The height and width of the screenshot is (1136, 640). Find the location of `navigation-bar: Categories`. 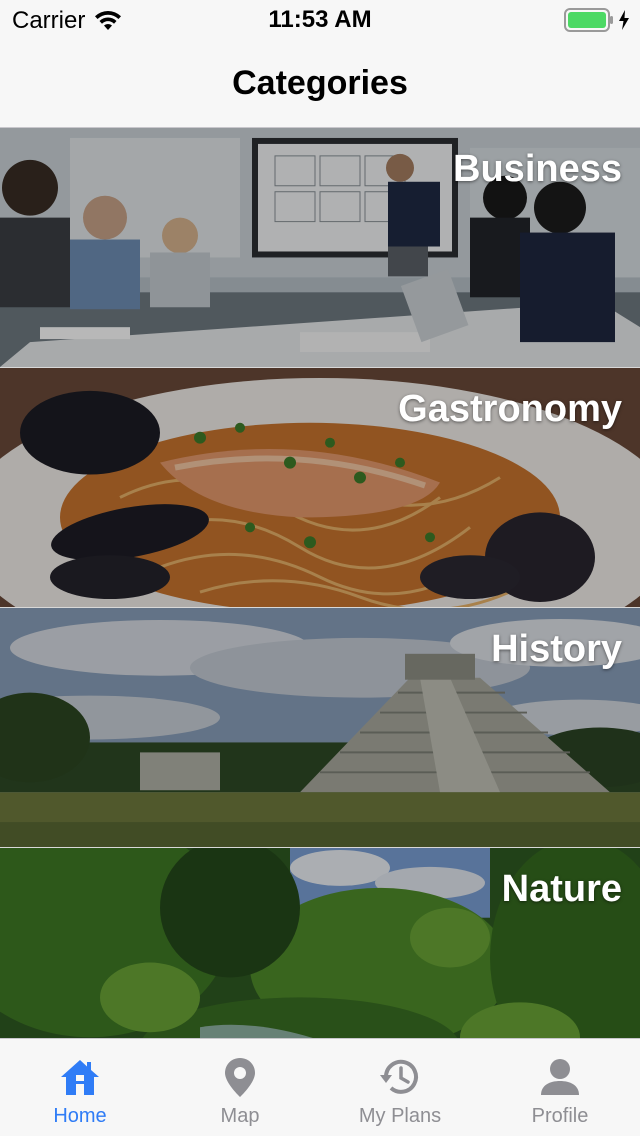

navigation-bar: Categories is located at coordinates (320, 84).